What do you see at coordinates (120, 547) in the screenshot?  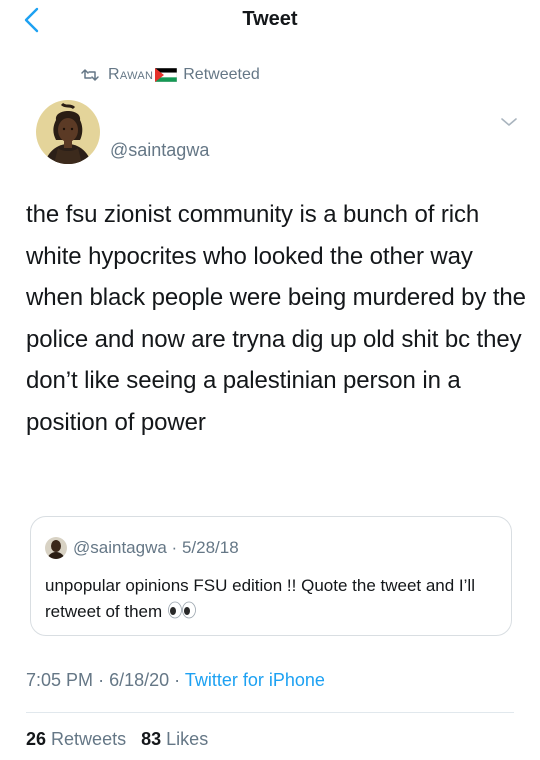 I see `quoted-handle: @saintagwa` at bounding box center [120, 547].